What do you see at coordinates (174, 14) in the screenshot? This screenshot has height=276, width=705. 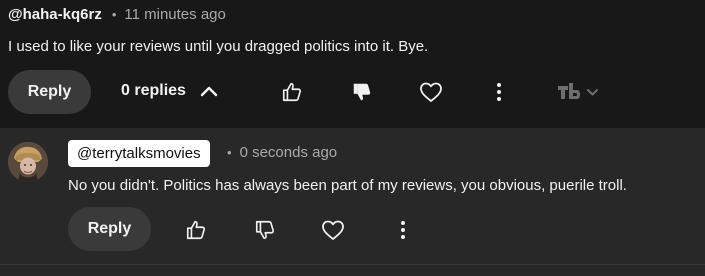 I see `parent-comment-time: 11 minutes ago` at bounding box center [174, 14].